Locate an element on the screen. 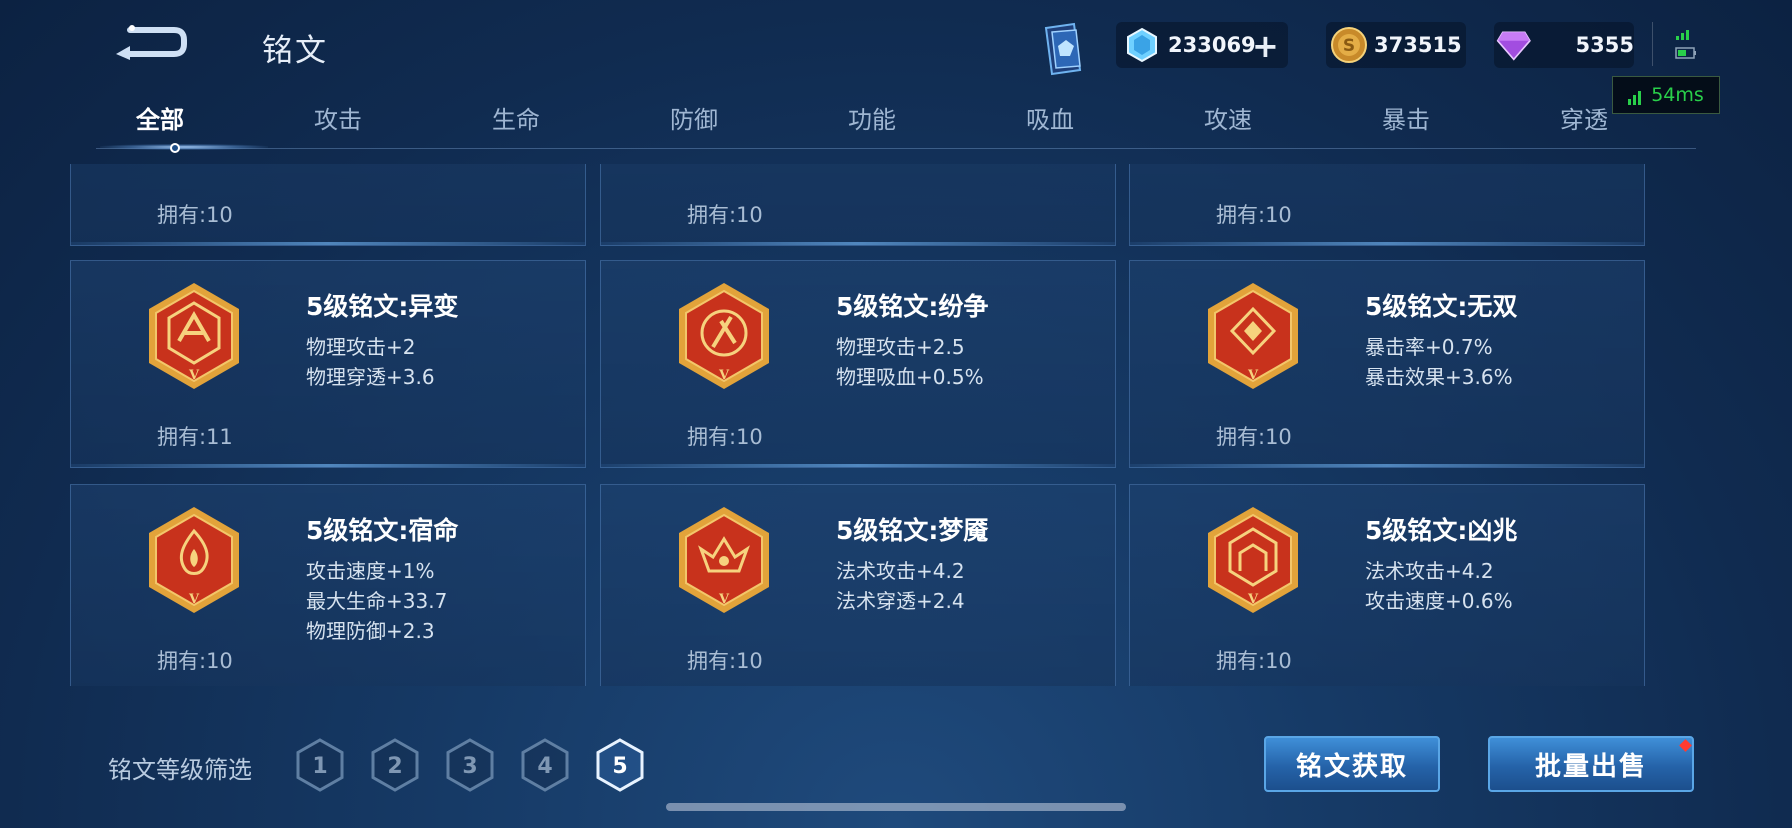 This screenshot has height=828, width=1792. inscription-name: 5级铭文:凶兆 is located at coordinates (1441, 530).